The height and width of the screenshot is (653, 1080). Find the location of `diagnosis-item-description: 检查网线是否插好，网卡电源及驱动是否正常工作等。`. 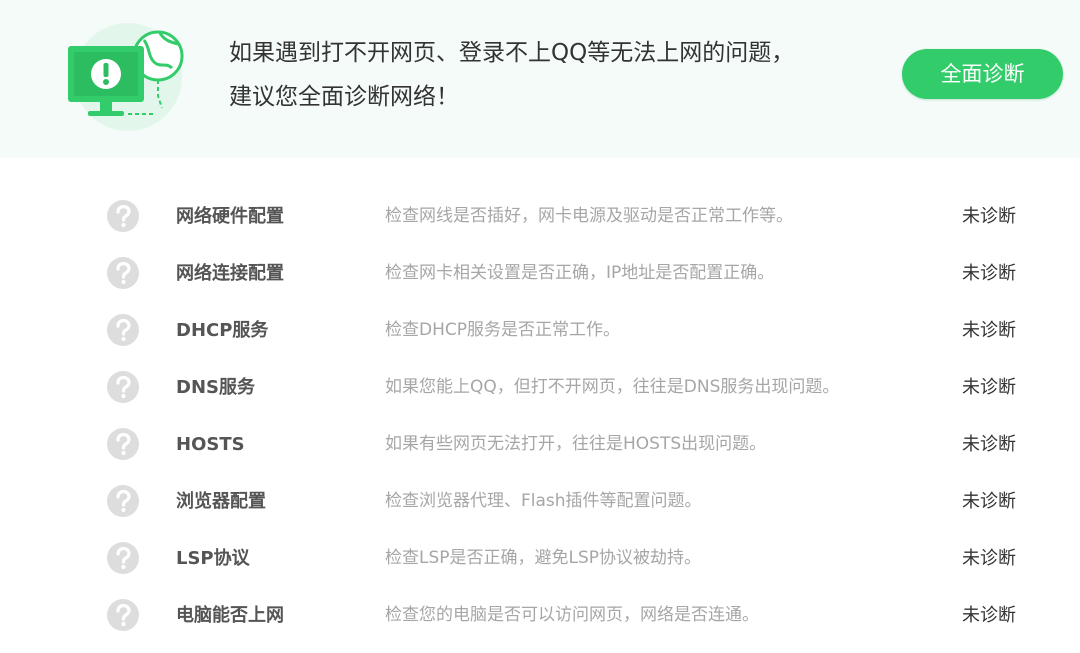

diagnosis-item-description: 检查网线是否插好，网卡电源及驱动是否正常工作等。 is located at coordinates (589, 216).